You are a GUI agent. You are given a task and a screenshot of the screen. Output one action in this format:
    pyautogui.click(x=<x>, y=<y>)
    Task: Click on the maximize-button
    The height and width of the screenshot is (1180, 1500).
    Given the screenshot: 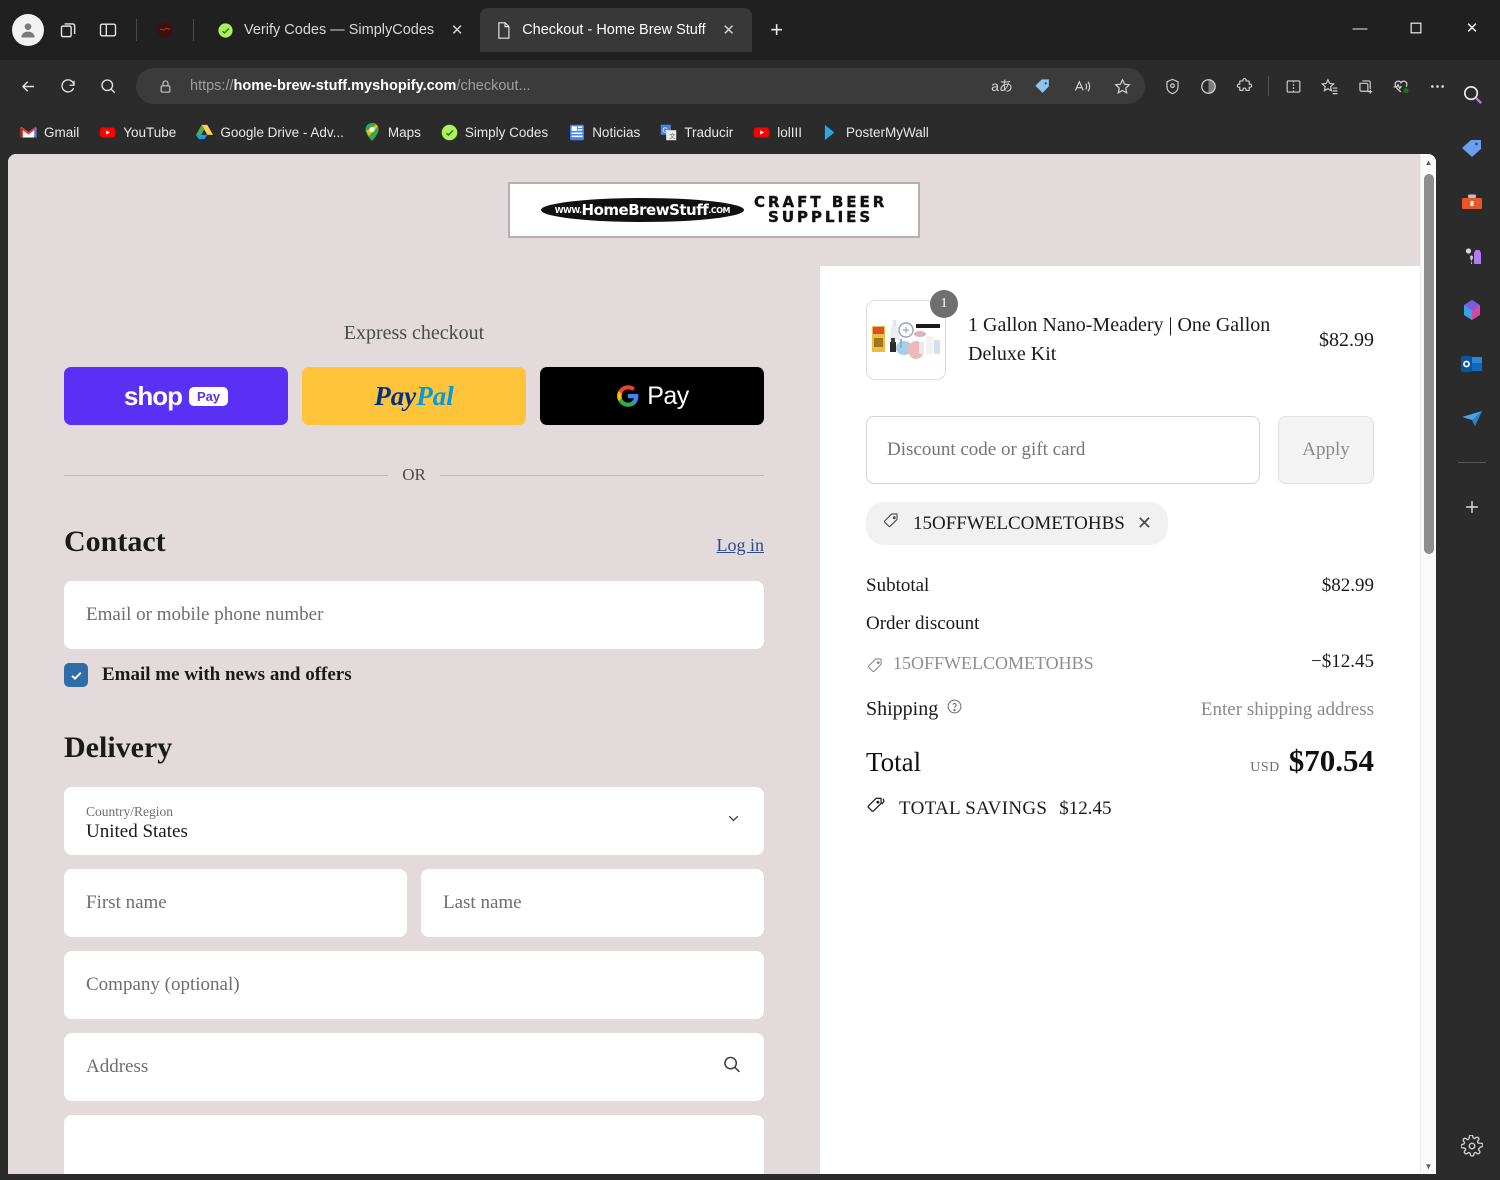 What is the action you would take?
    pyautogui.click(x=1416, y=28)
    